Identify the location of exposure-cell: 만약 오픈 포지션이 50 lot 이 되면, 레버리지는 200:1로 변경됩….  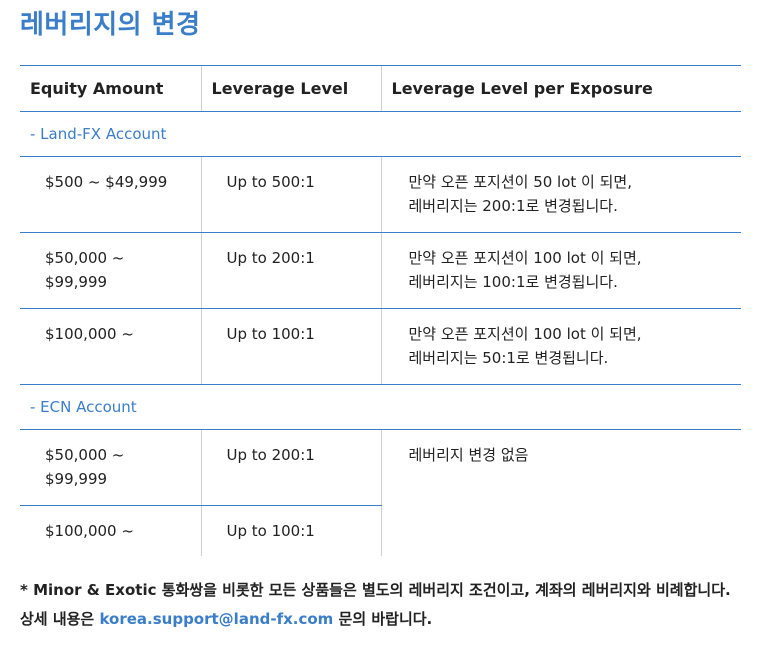
(560, 194).